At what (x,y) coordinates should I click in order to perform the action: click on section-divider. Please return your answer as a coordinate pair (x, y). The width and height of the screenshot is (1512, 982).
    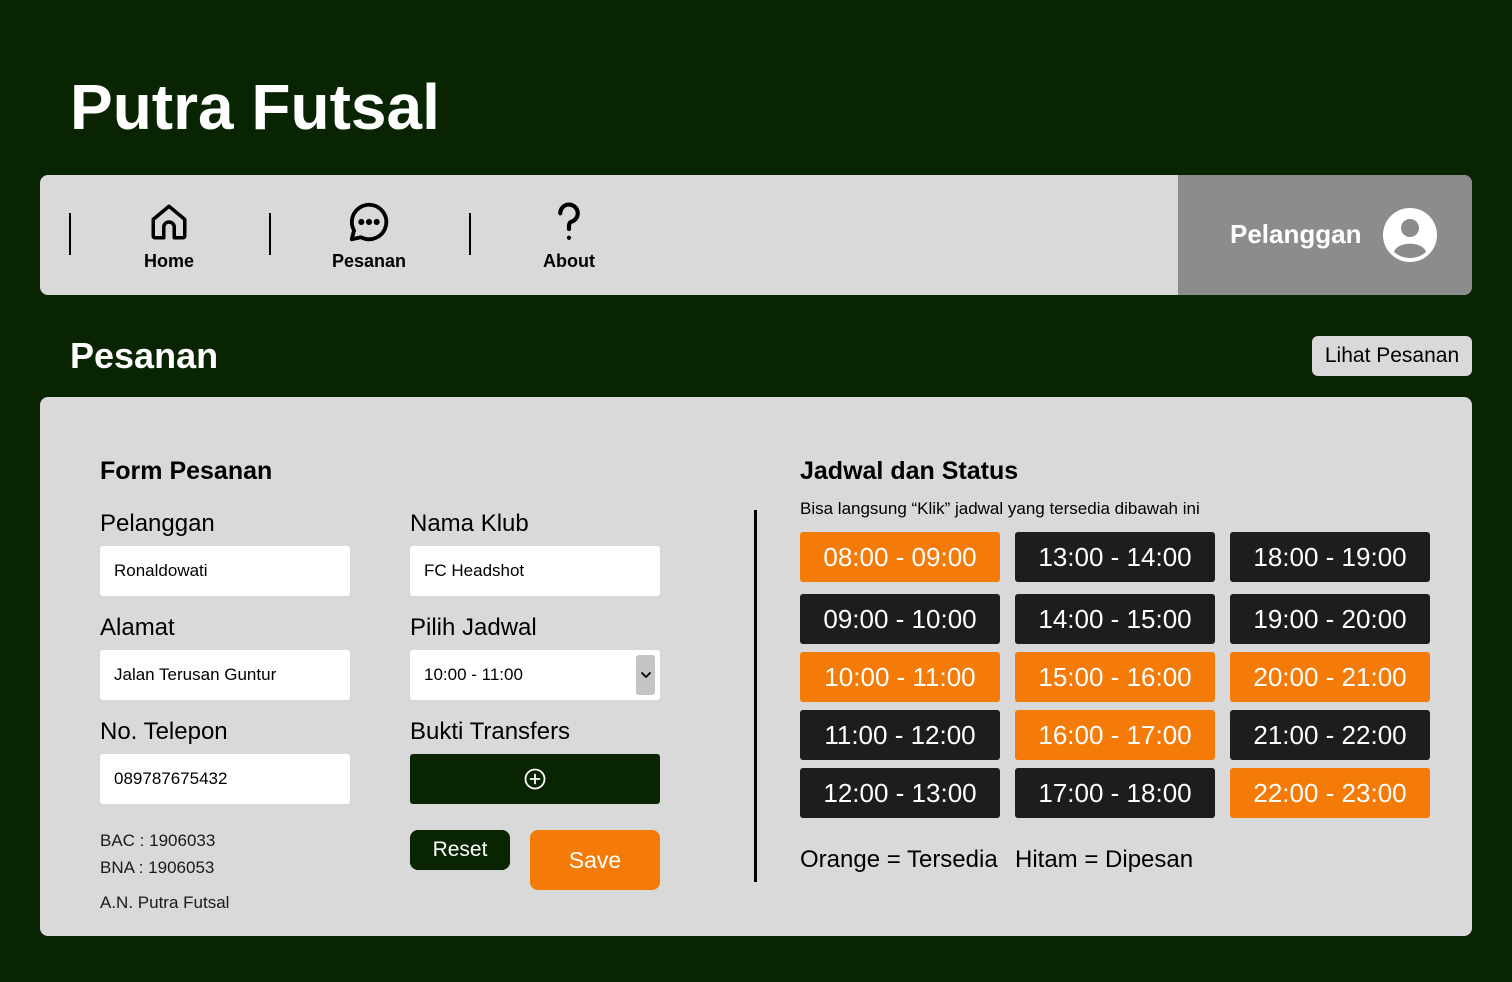
    Looking at the image, I should click on (755, 696).